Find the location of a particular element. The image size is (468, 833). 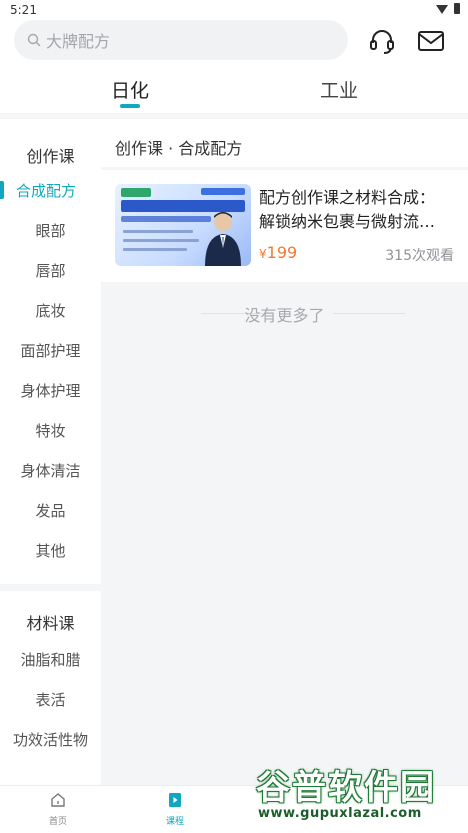

sidebar-item-actives: 功效活性物 is located at coordinates (50, 739).